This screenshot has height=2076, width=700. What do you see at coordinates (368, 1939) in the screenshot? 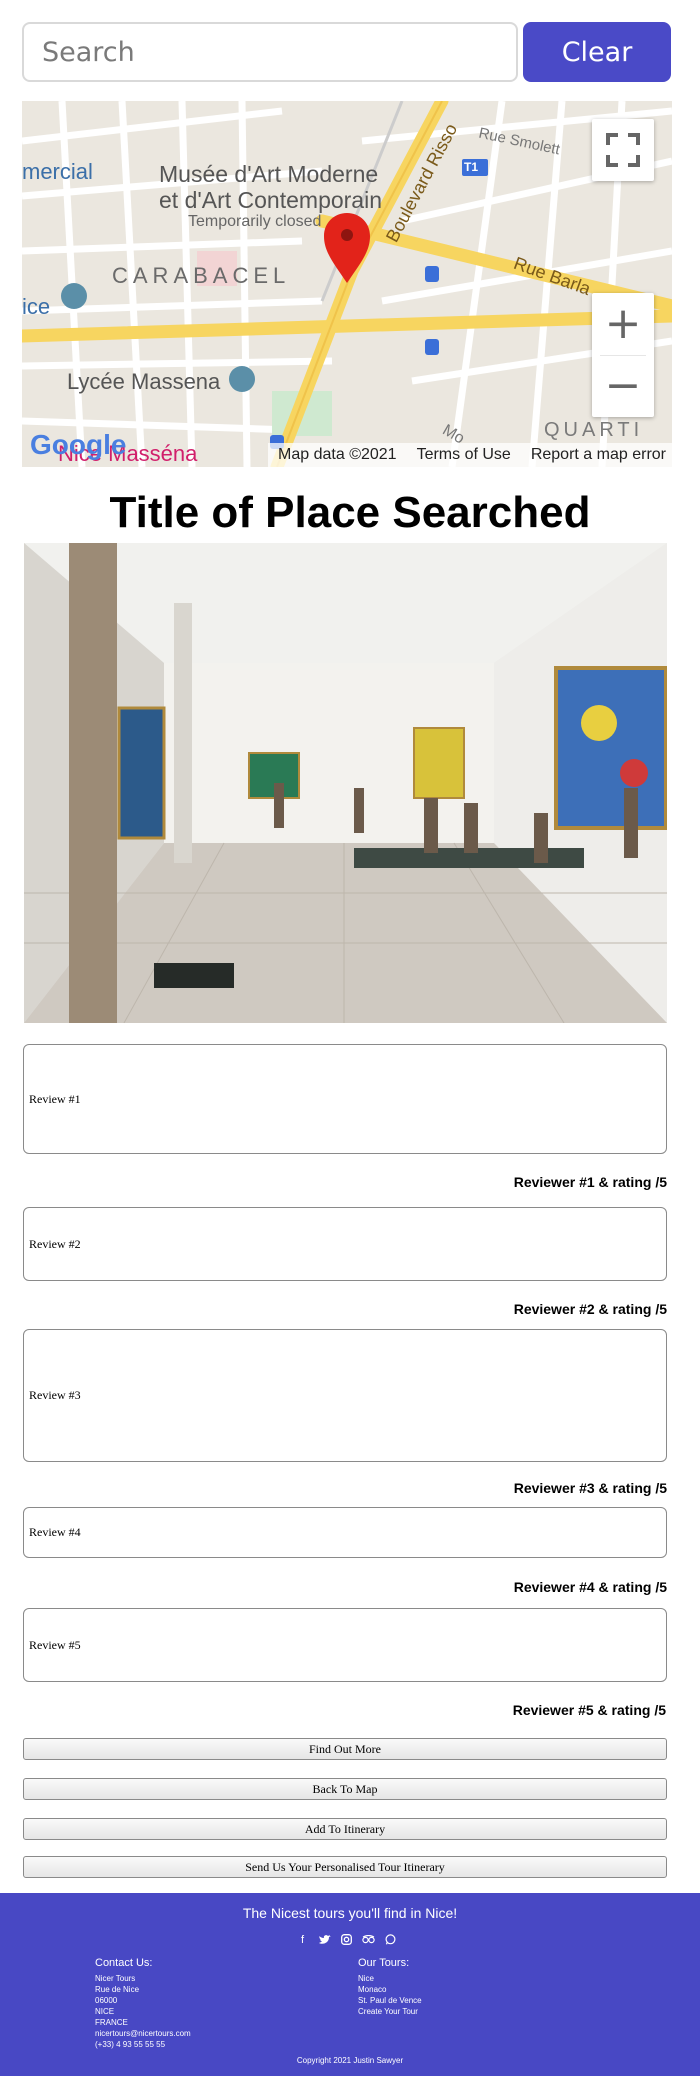
I see `tripadvisor-icon` at bounding box center [368, 1939].